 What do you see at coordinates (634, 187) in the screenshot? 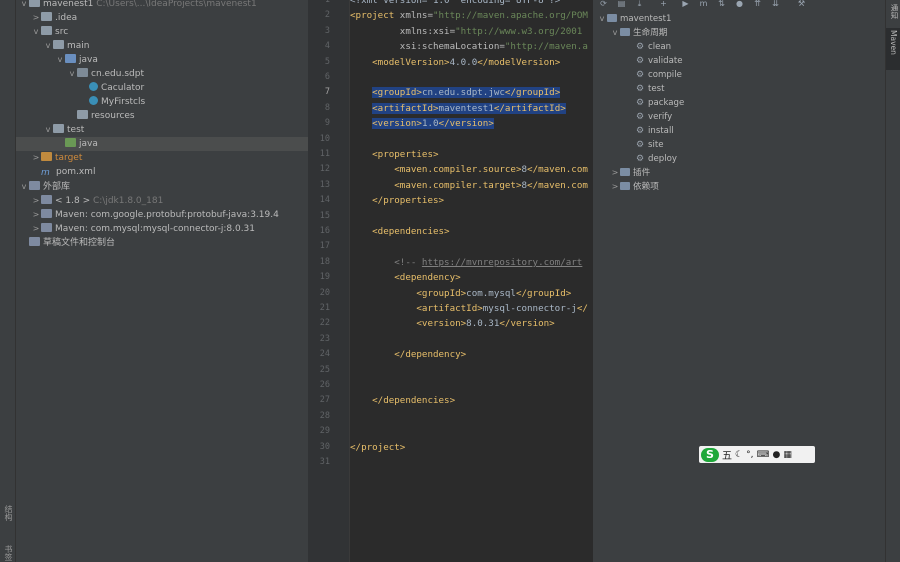
I see `dependencies-node: > 依赖项` at bounding box center [634, 187].